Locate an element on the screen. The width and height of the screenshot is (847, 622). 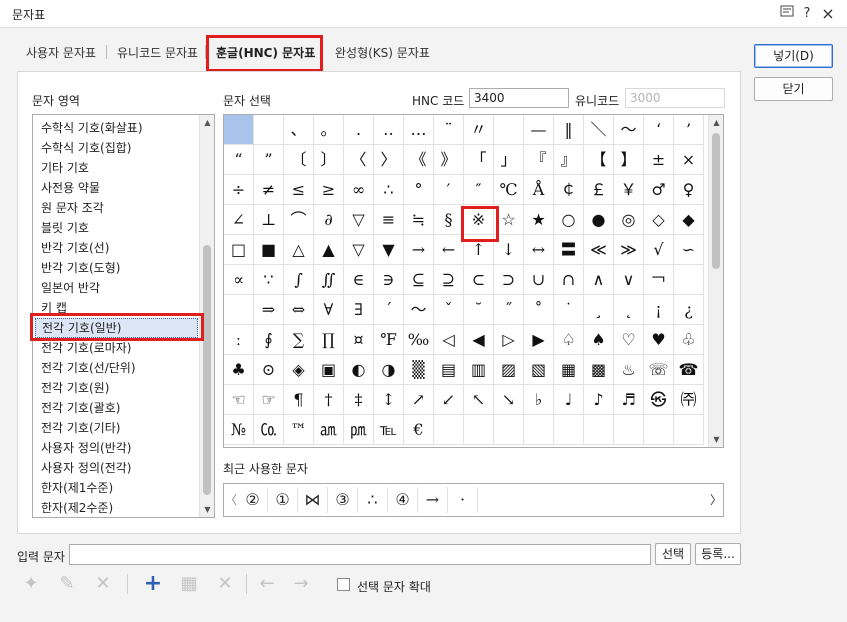
char-cell: ▽ is located at coordinates (359, 220).